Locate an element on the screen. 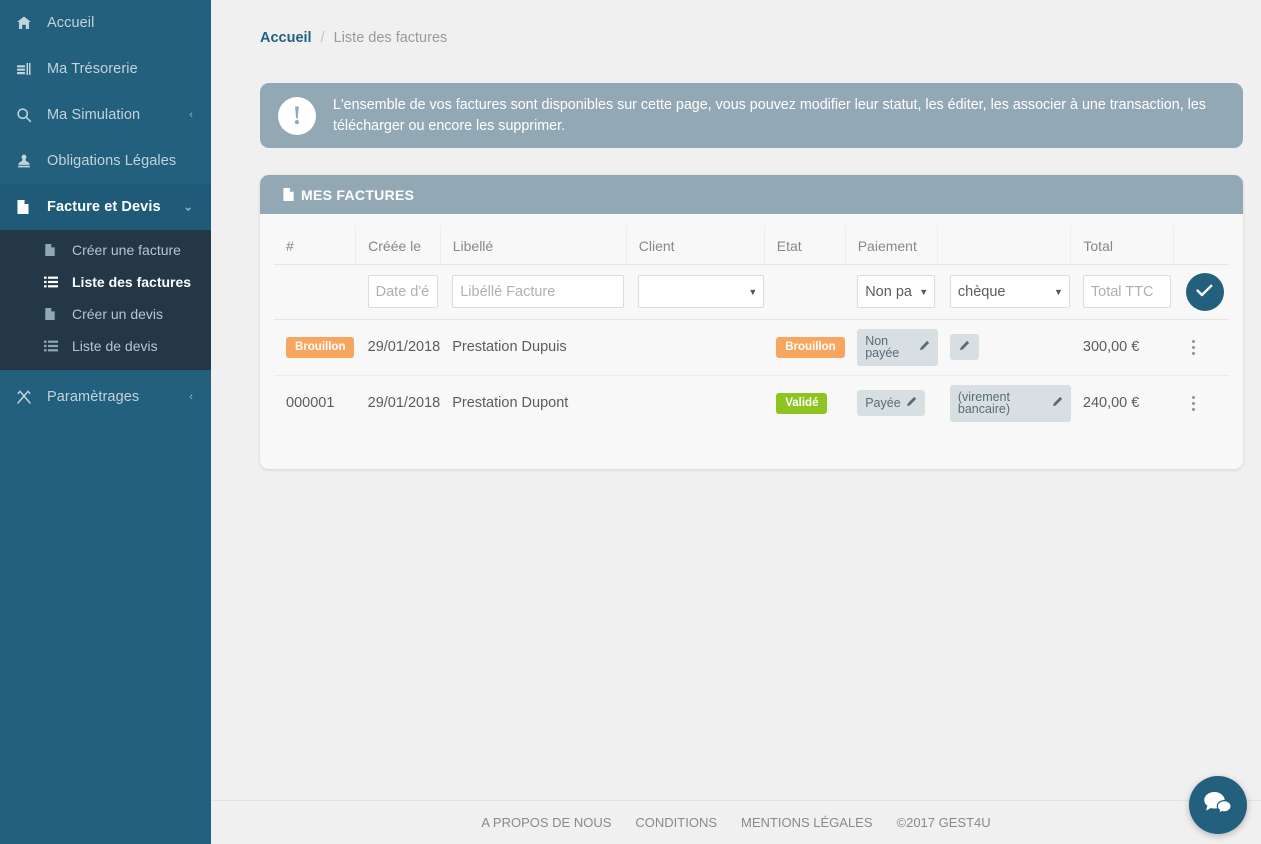 The image size is (1261, 844). column-header-date: Créée le is located at coordinates (398, 245).